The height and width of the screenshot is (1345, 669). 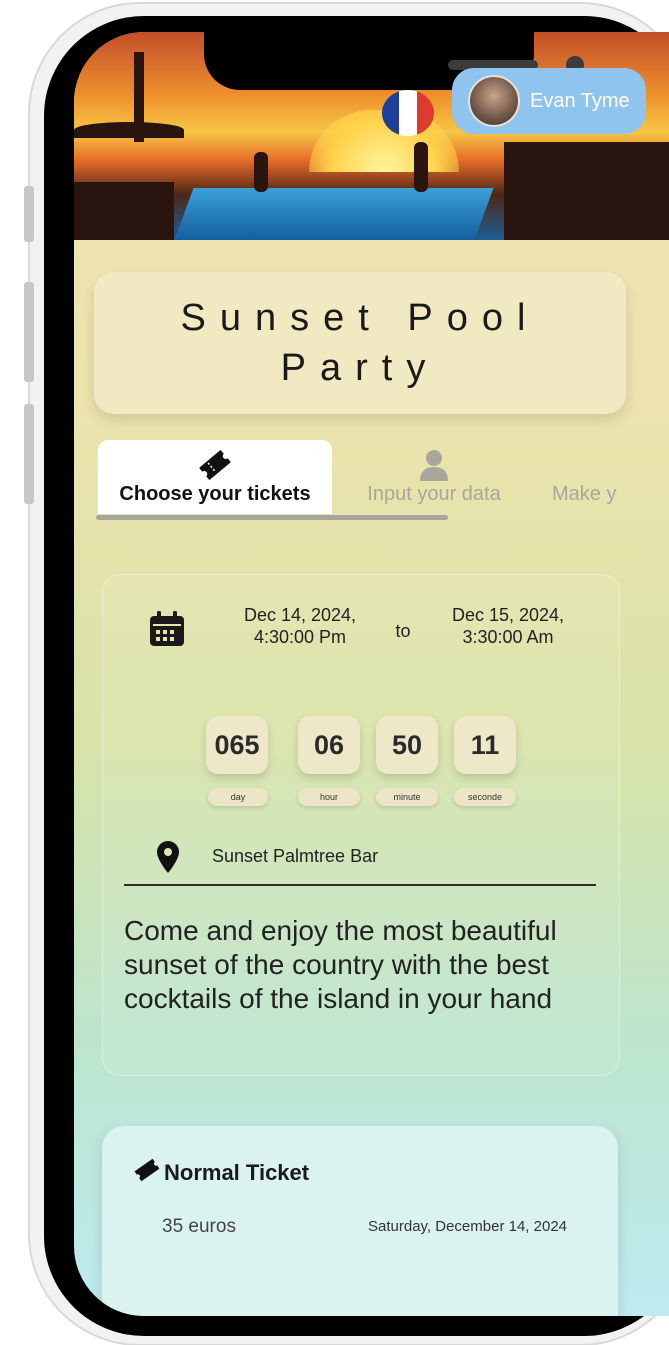 I want to click on ticket-price: 35 euros, so click(x=199, y=1226).